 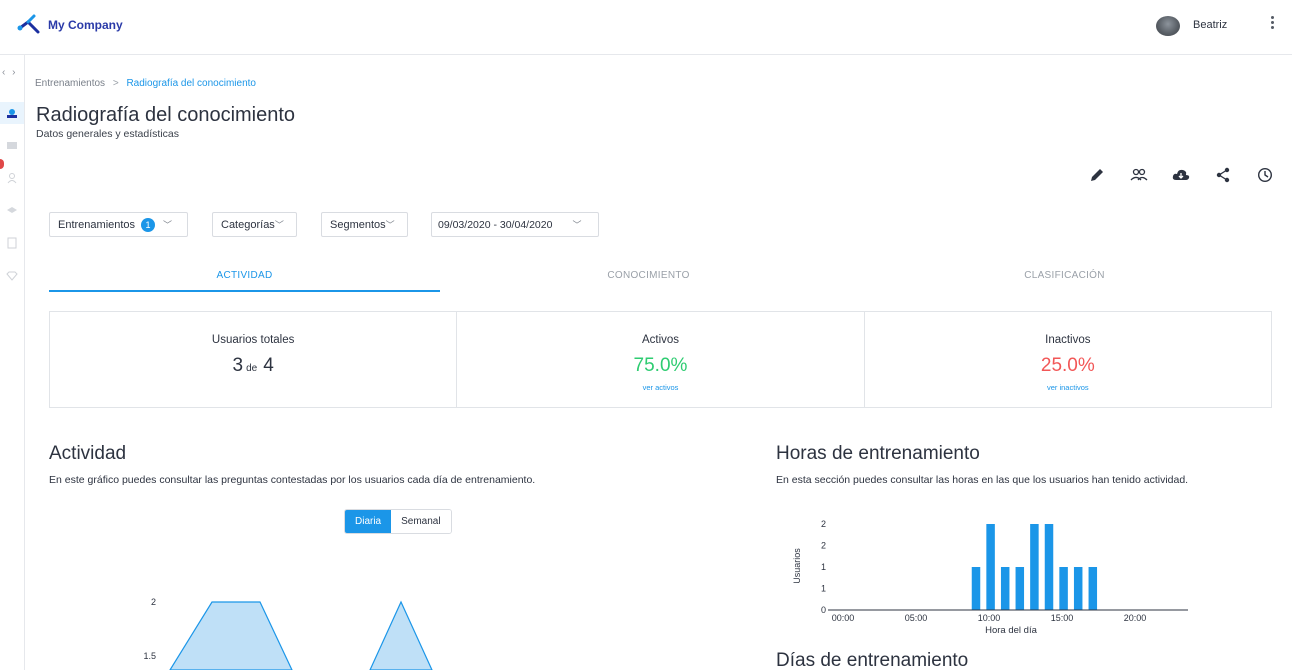 I want to click on chat-icon, so click(x=12, y=145).